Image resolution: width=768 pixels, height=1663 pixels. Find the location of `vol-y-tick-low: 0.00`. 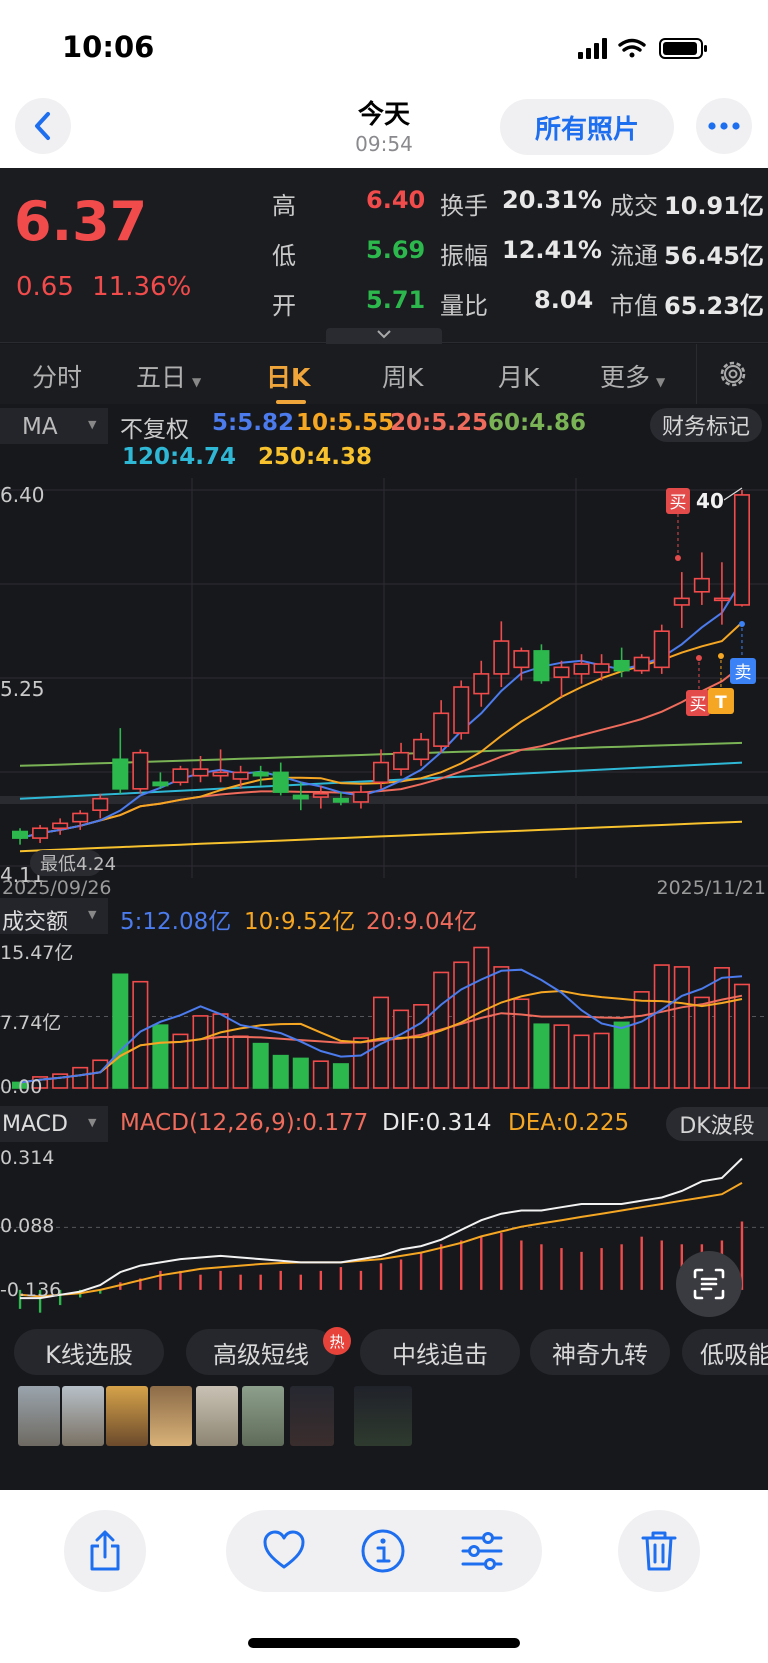

vol-y-tick-low: 0.00 is located at coordinates (21, 1087).